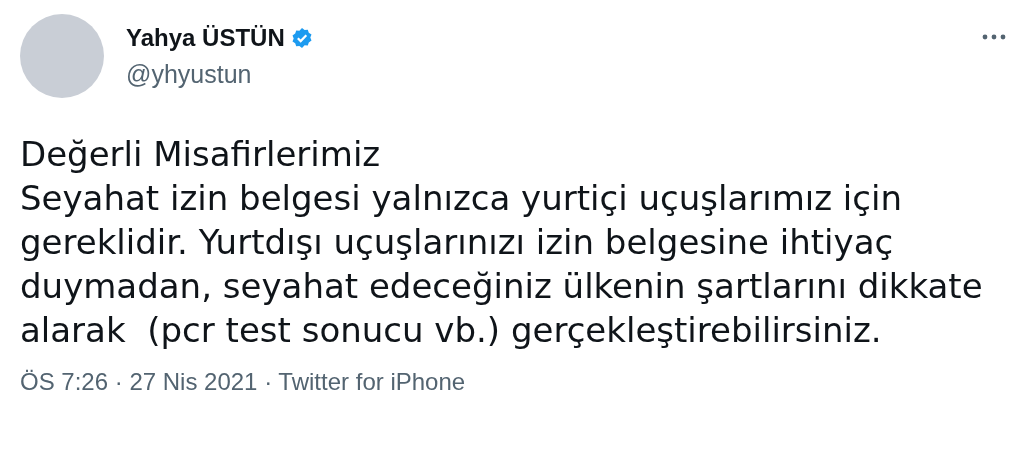 The height and width of the screenshot is (450, 1032). Describe the element at coordinates (205, 37) in the screenshot. I see `author-name: Yahya ÜSTÜN` at that location.